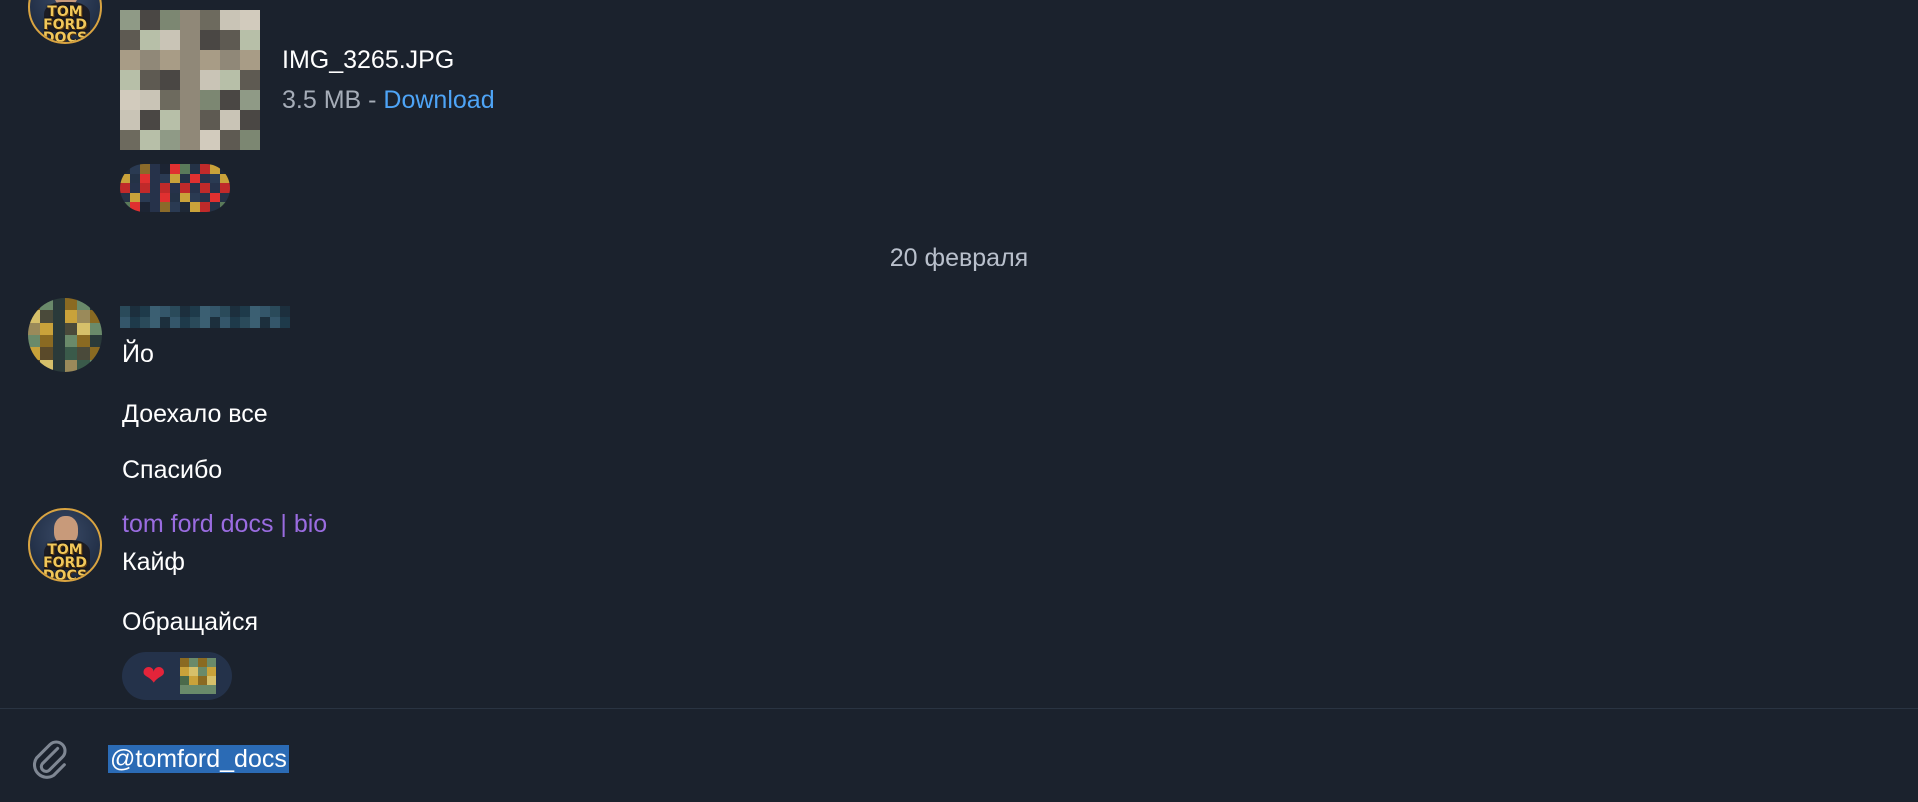 This screenshot has width=1918, height=802. What do you see at coordinates (175, 188) in the screenshot?
I see `reaction-pill-blurred` at bounding box center [175, 188].